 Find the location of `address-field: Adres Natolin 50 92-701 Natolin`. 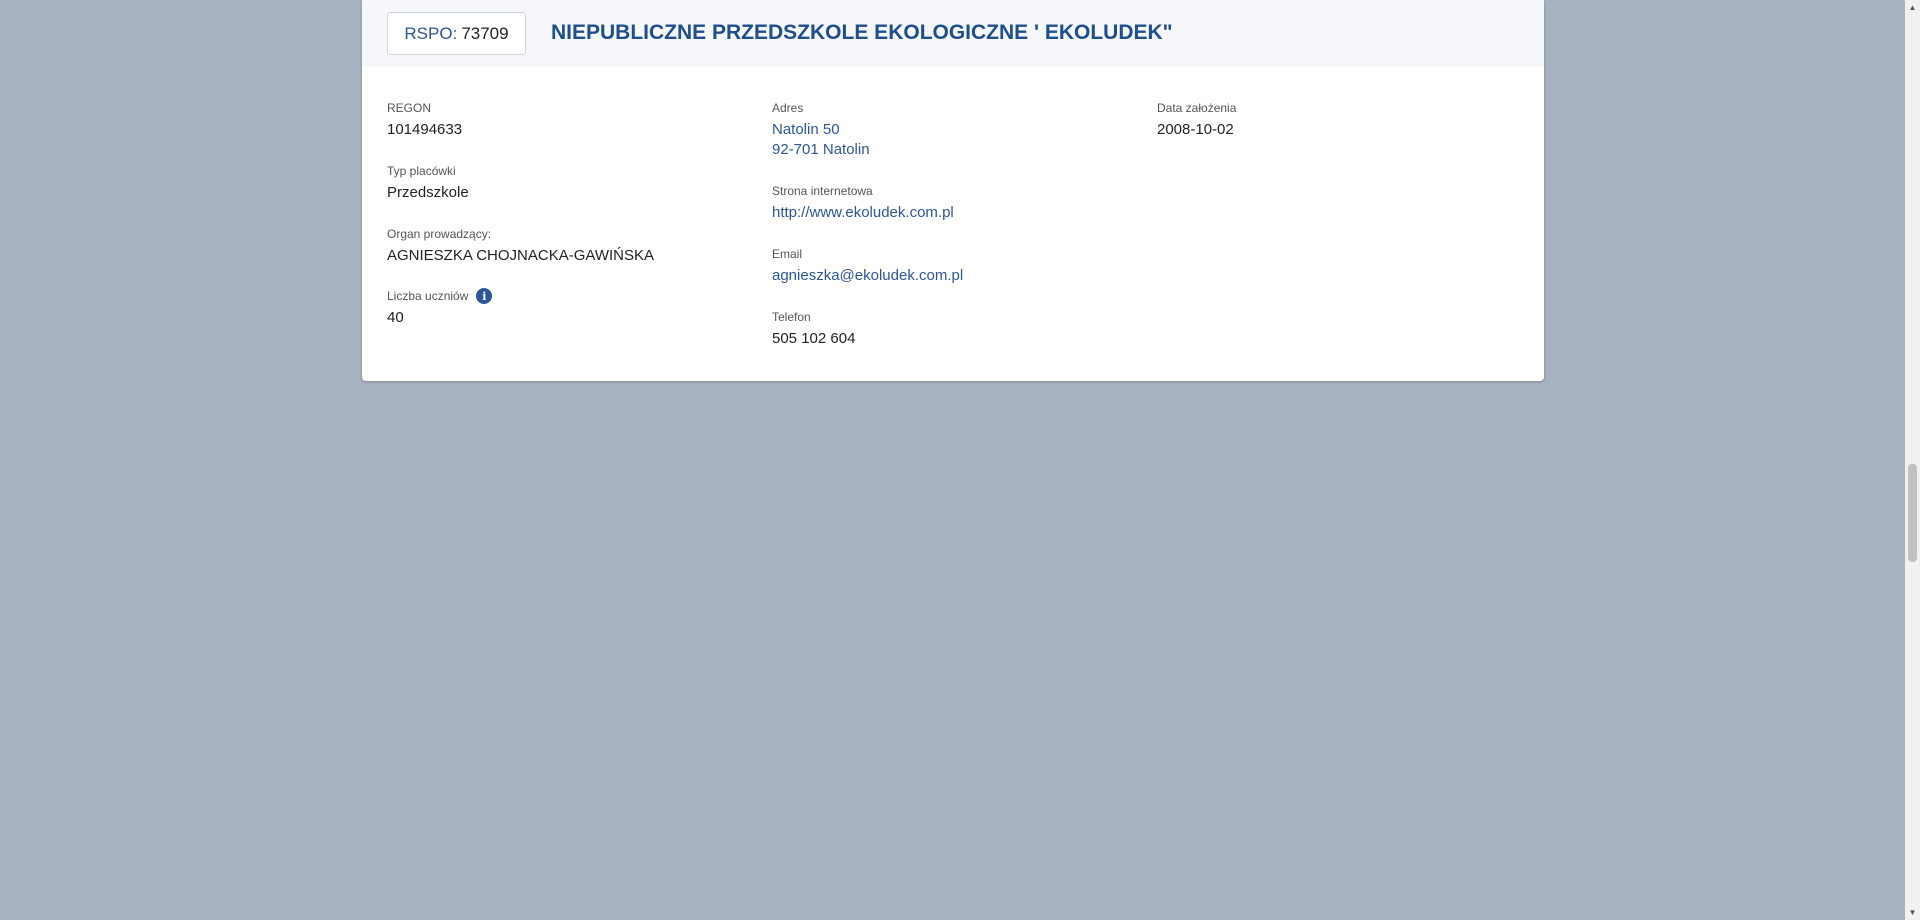

address-field: Adres Natolin 50 92-701 Natolin is located at coordinates (821, 130).